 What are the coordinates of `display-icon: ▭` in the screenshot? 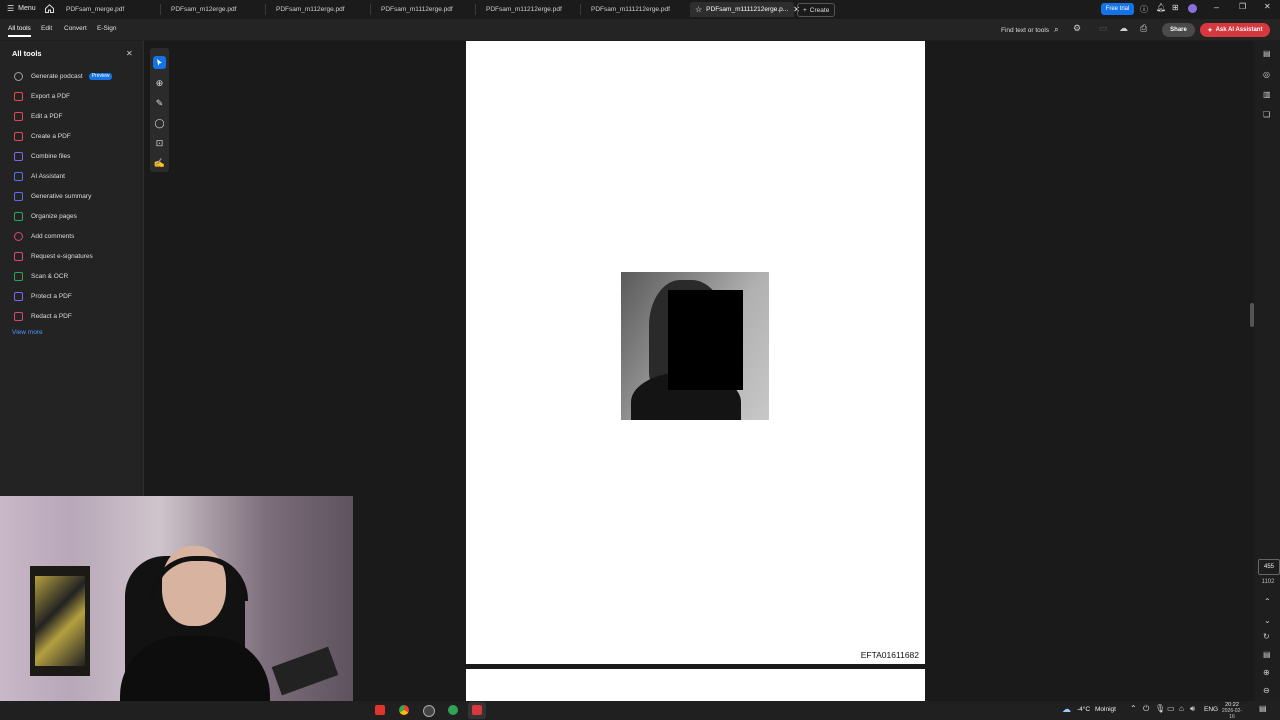 It's located at (1171, 708).